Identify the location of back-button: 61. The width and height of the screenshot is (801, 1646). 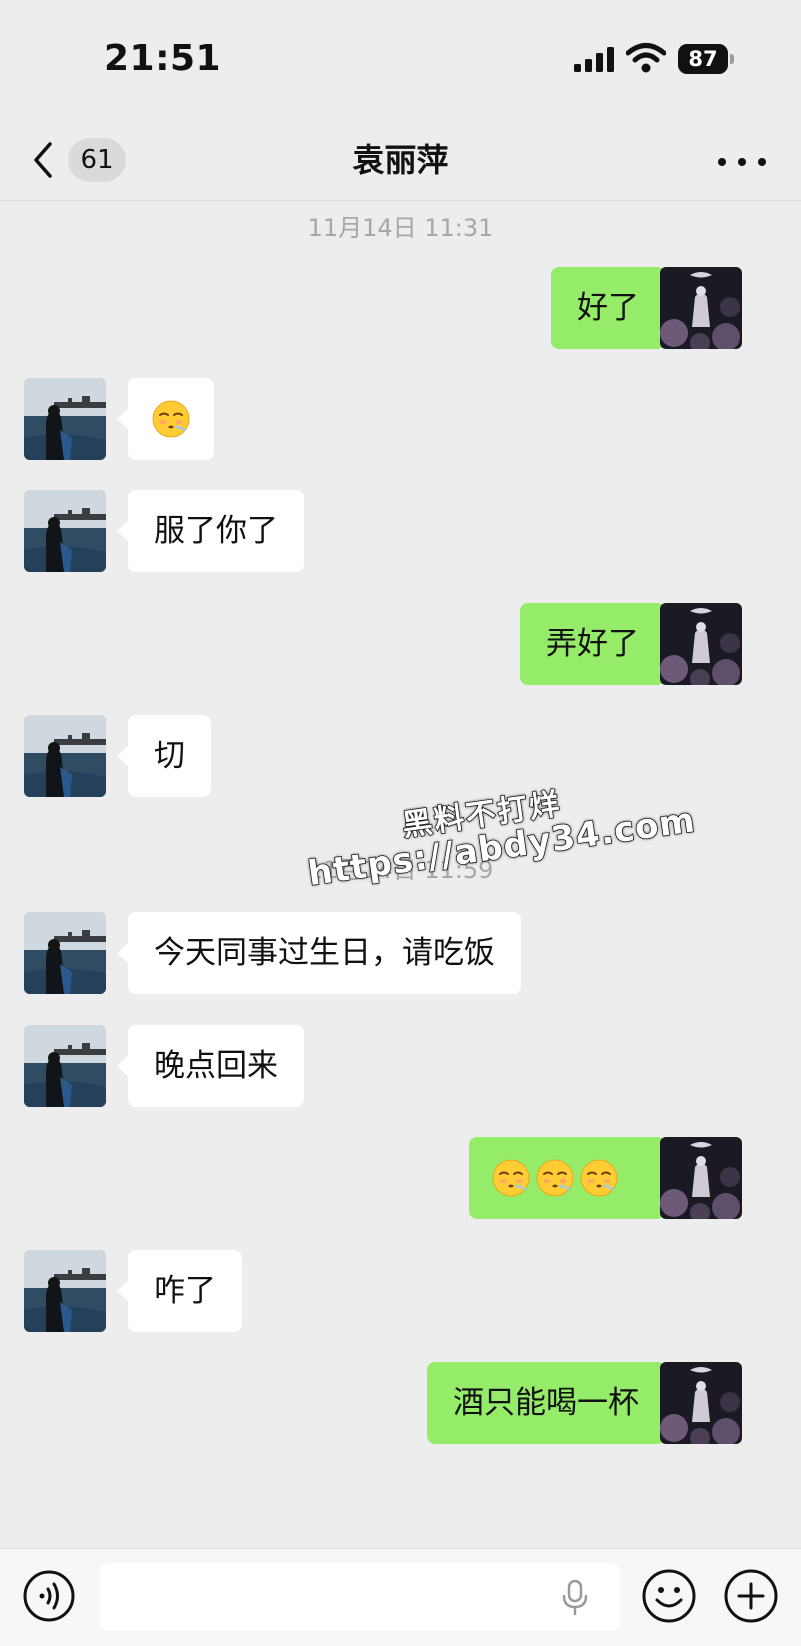
(80, 160).